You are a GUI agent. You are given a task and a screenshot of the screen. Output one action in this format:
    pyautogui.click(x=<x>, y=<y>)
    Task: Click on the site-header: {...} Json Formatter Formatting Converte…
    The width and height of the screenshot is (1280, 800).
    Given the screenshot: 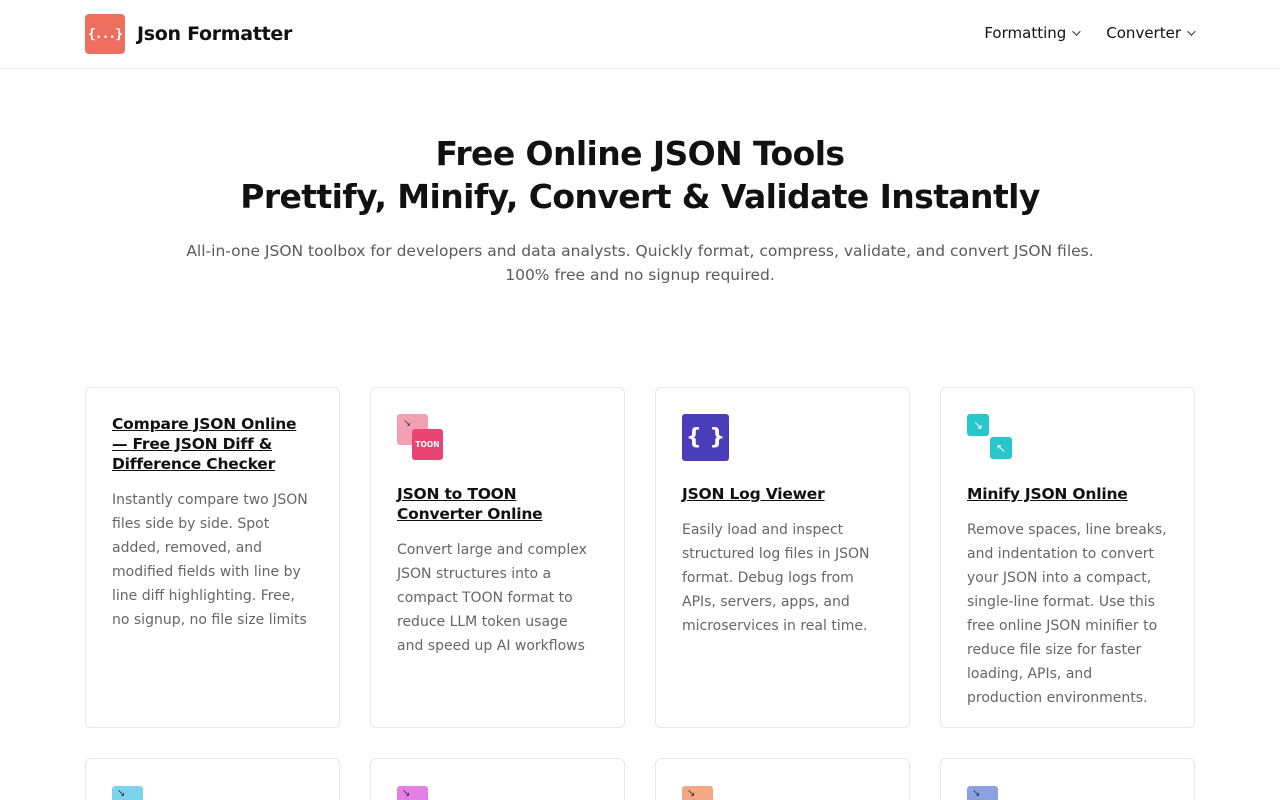 What is the action you would take?
    pyautogui.click(x=640, y=34)
    